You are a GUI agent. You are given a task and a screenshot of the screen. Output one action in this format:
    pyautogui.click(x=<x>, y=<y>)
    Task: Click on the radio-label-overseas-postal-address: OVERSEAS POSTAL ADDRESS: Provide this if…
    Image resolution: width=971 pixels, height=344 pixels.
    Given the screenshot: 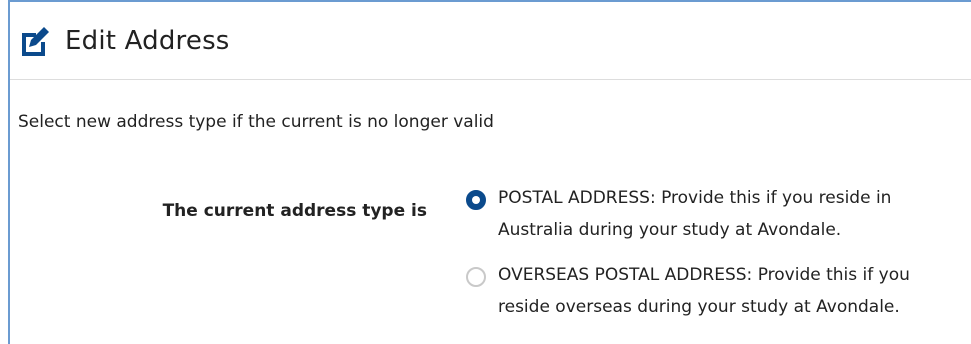 What is the action you would take?
    pyautogui.click(x=704, y=291)
    